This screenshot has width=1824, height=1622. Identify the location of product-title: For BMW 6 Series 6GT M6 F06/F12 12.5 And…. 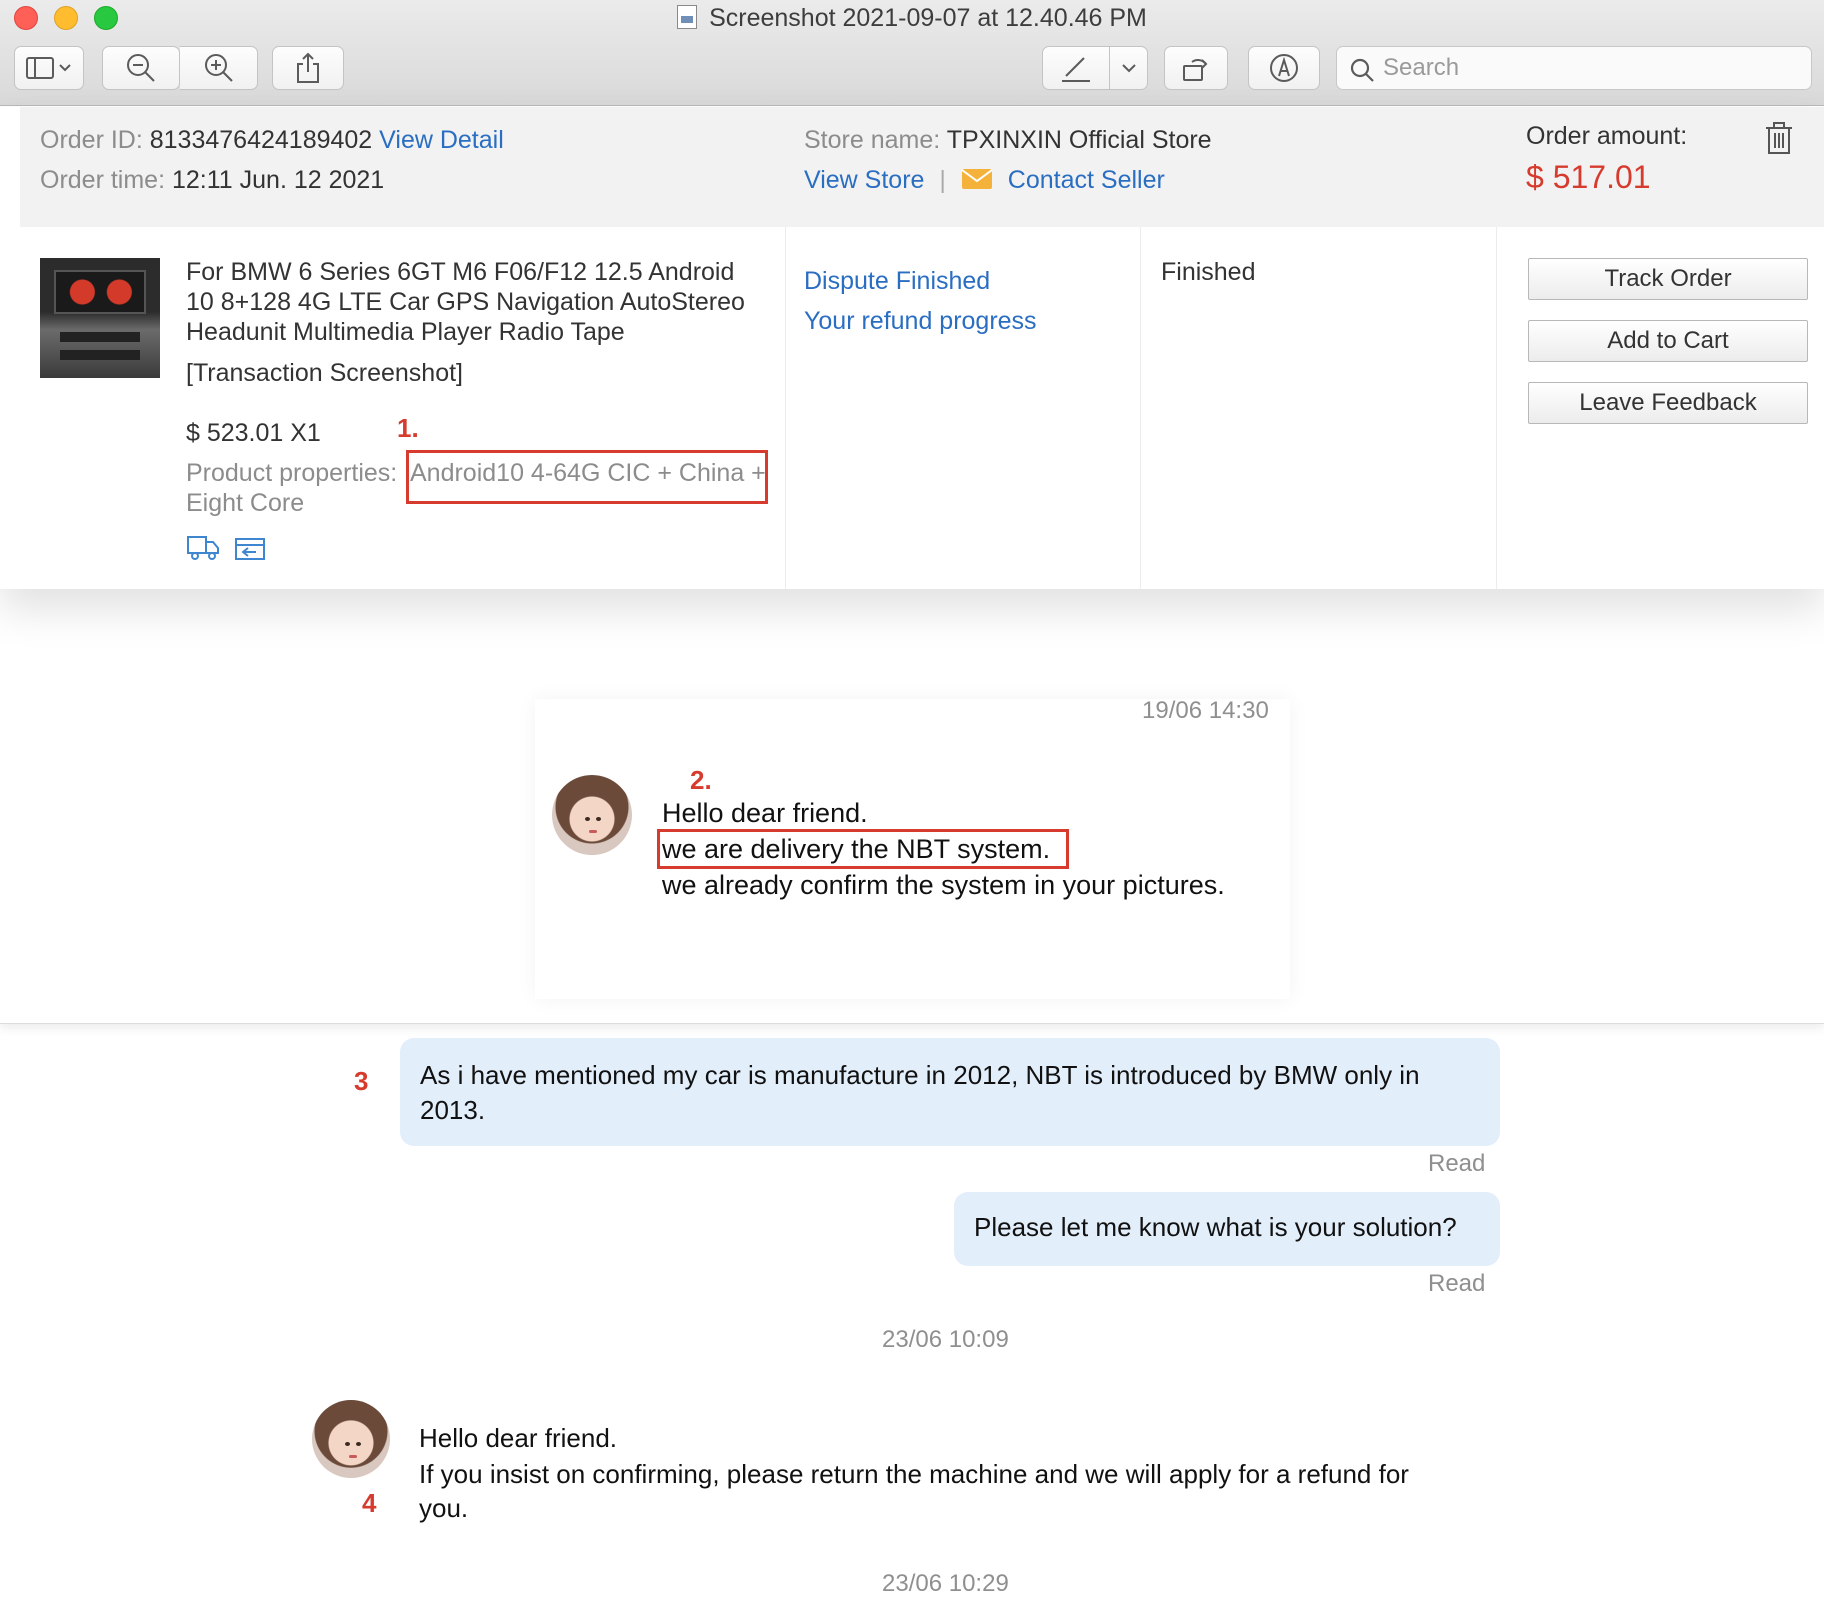
(476, 302).